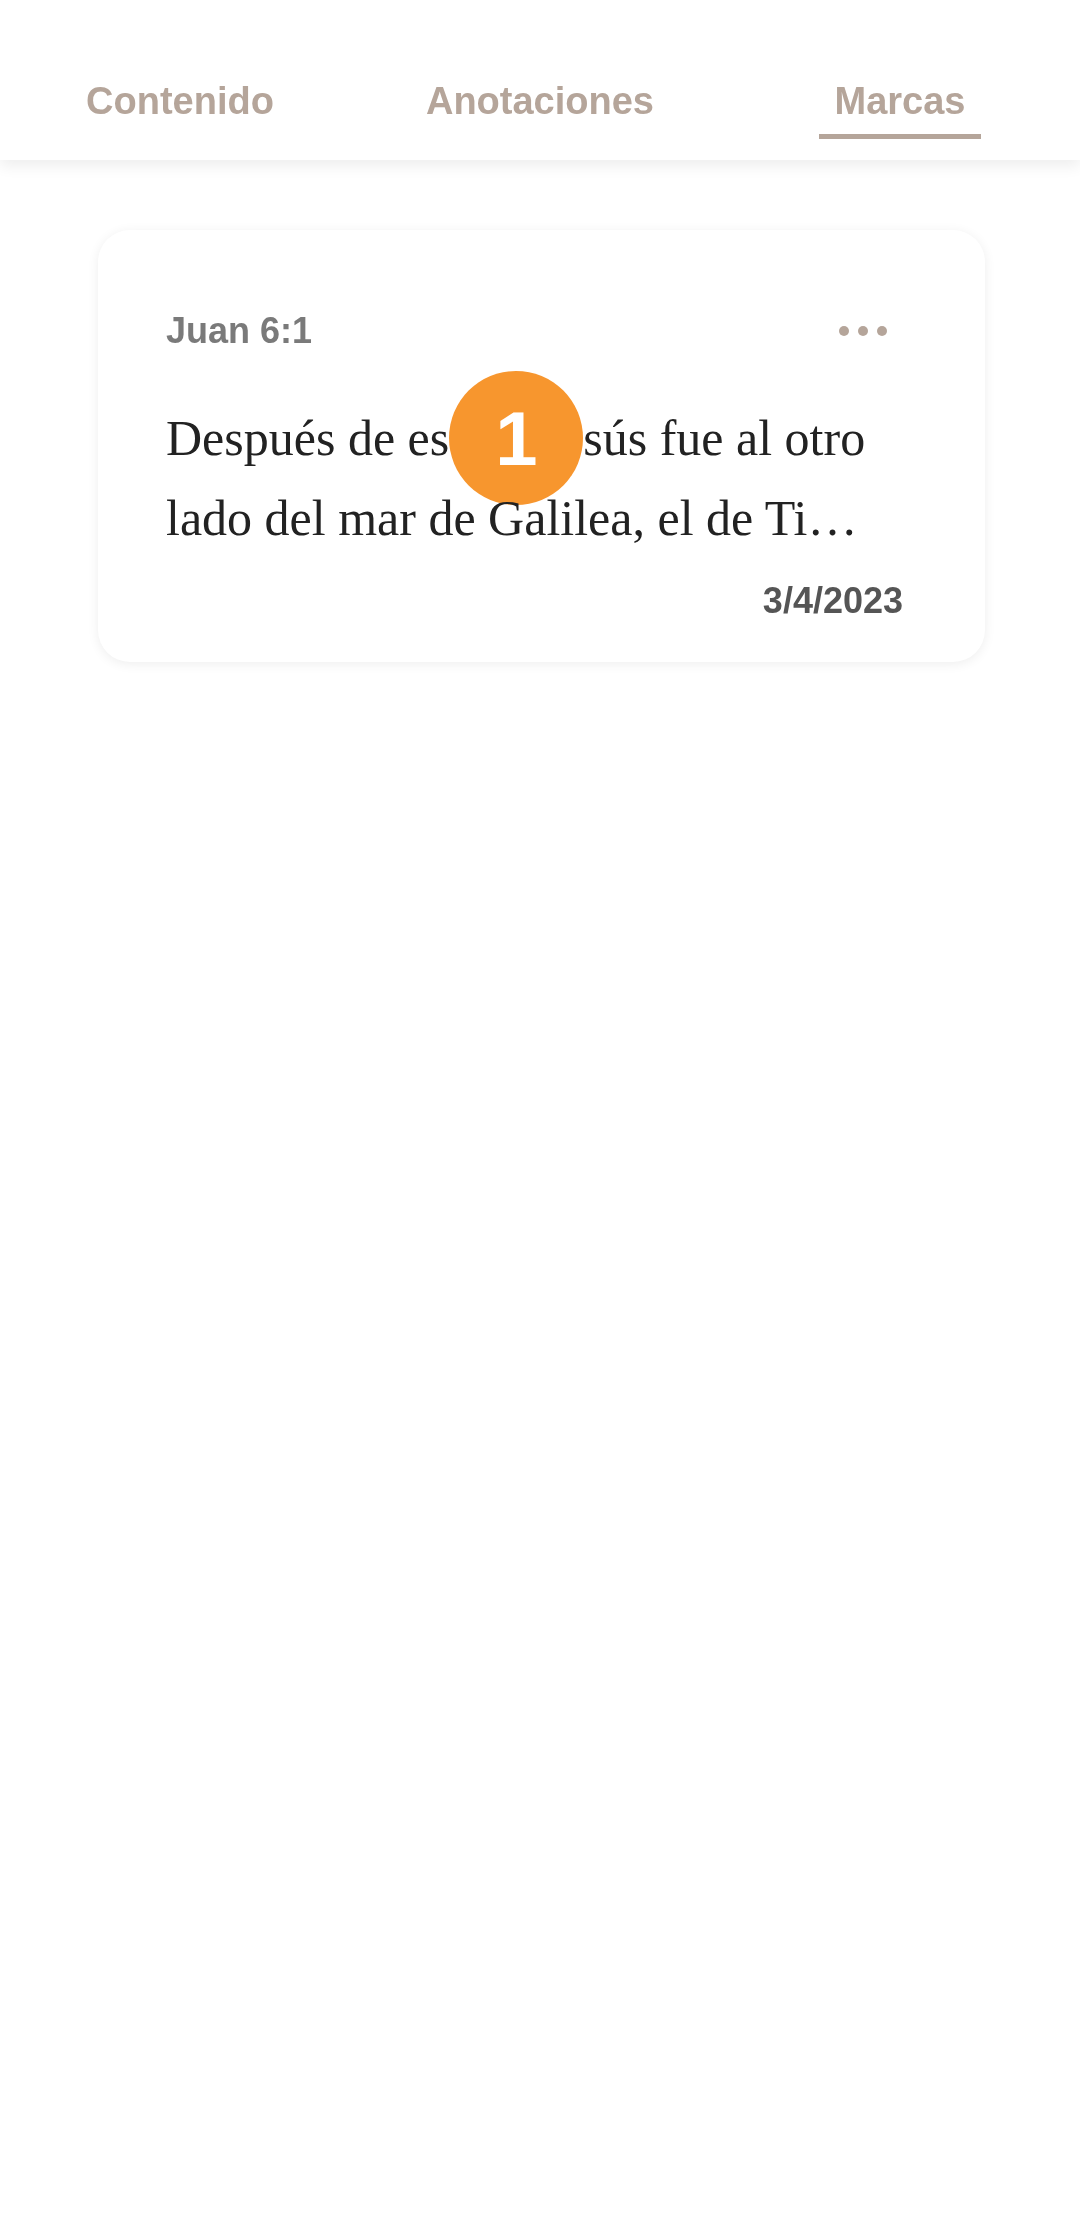 The image size is (1080, 2237). Describe the element at coordinates (832, 601) in the screenshot. I see `date: 3/4/2023` at that location.